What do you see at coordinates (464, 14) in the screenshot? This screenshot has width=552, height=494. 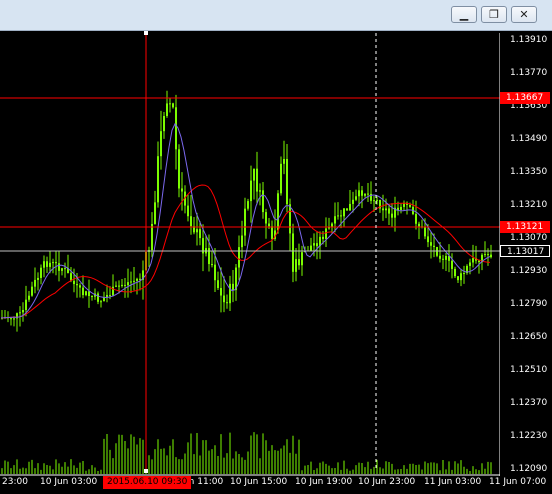 I see `minimize-button: ▁` at bounding box center [464, 14].